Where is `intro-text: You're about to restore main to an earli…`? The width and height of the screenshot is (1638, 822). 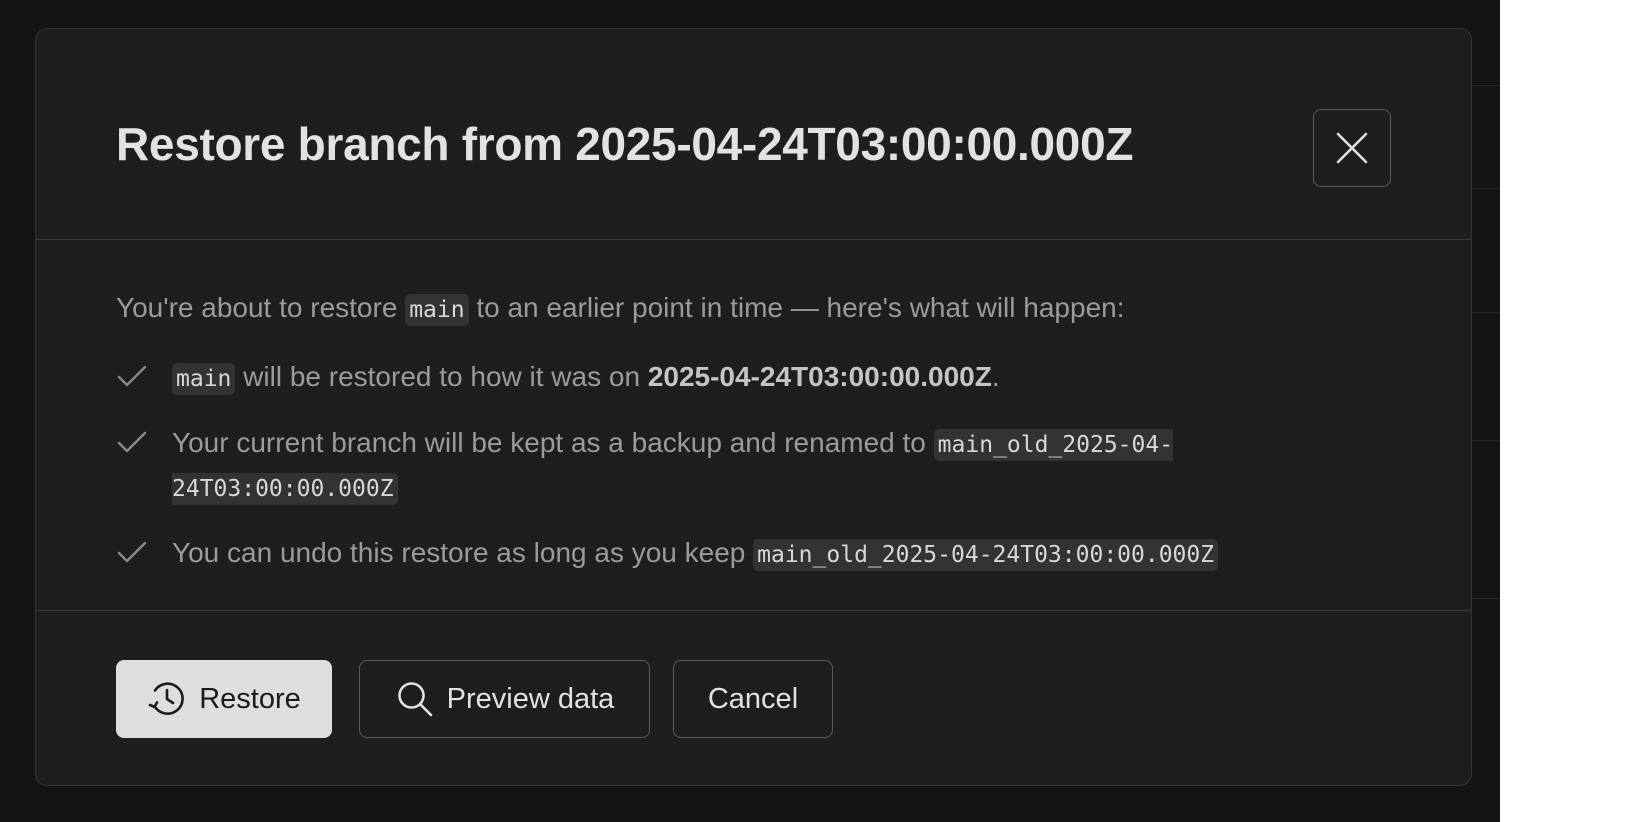
intro-text: You're about to restore main to an earli… is located at coordinates (620, 309).